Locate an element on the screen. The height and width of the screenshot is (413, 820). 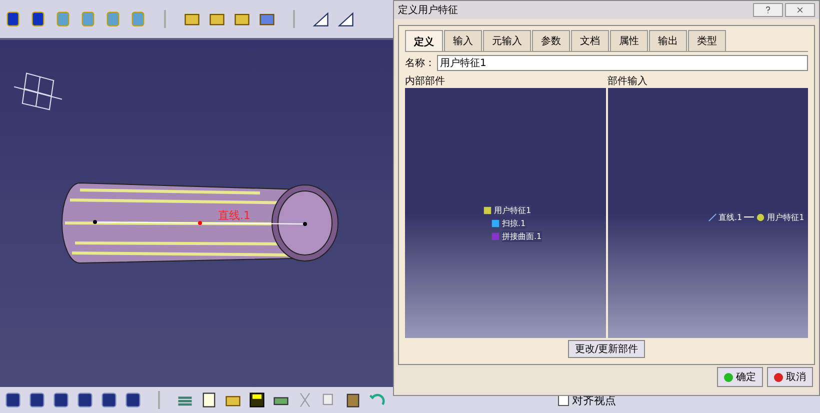
internal-components-label: 内部部件 is located at coordinates (425, 81).